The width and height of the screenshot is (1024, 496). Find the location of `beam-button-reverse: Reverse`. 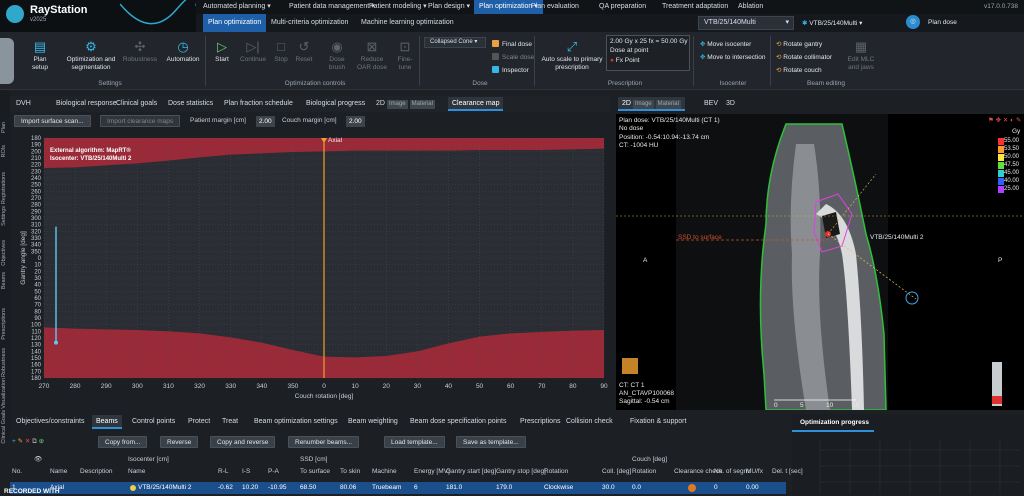

beam-button-reverse: Reverse is located at coordinates (179, 442).